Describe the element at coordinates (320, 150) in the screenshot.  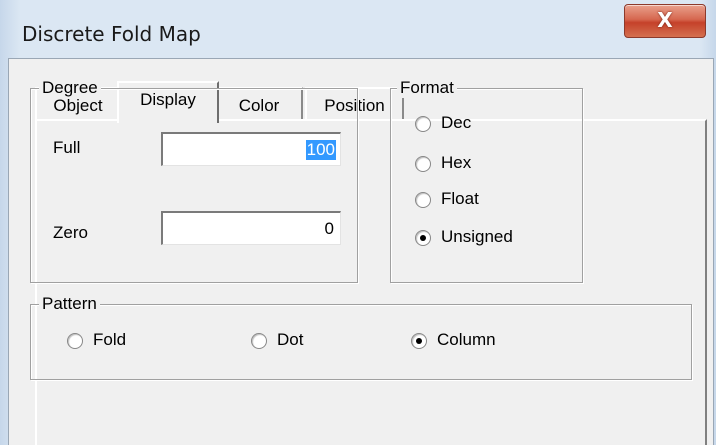
I see `full-value: 100` at that location.